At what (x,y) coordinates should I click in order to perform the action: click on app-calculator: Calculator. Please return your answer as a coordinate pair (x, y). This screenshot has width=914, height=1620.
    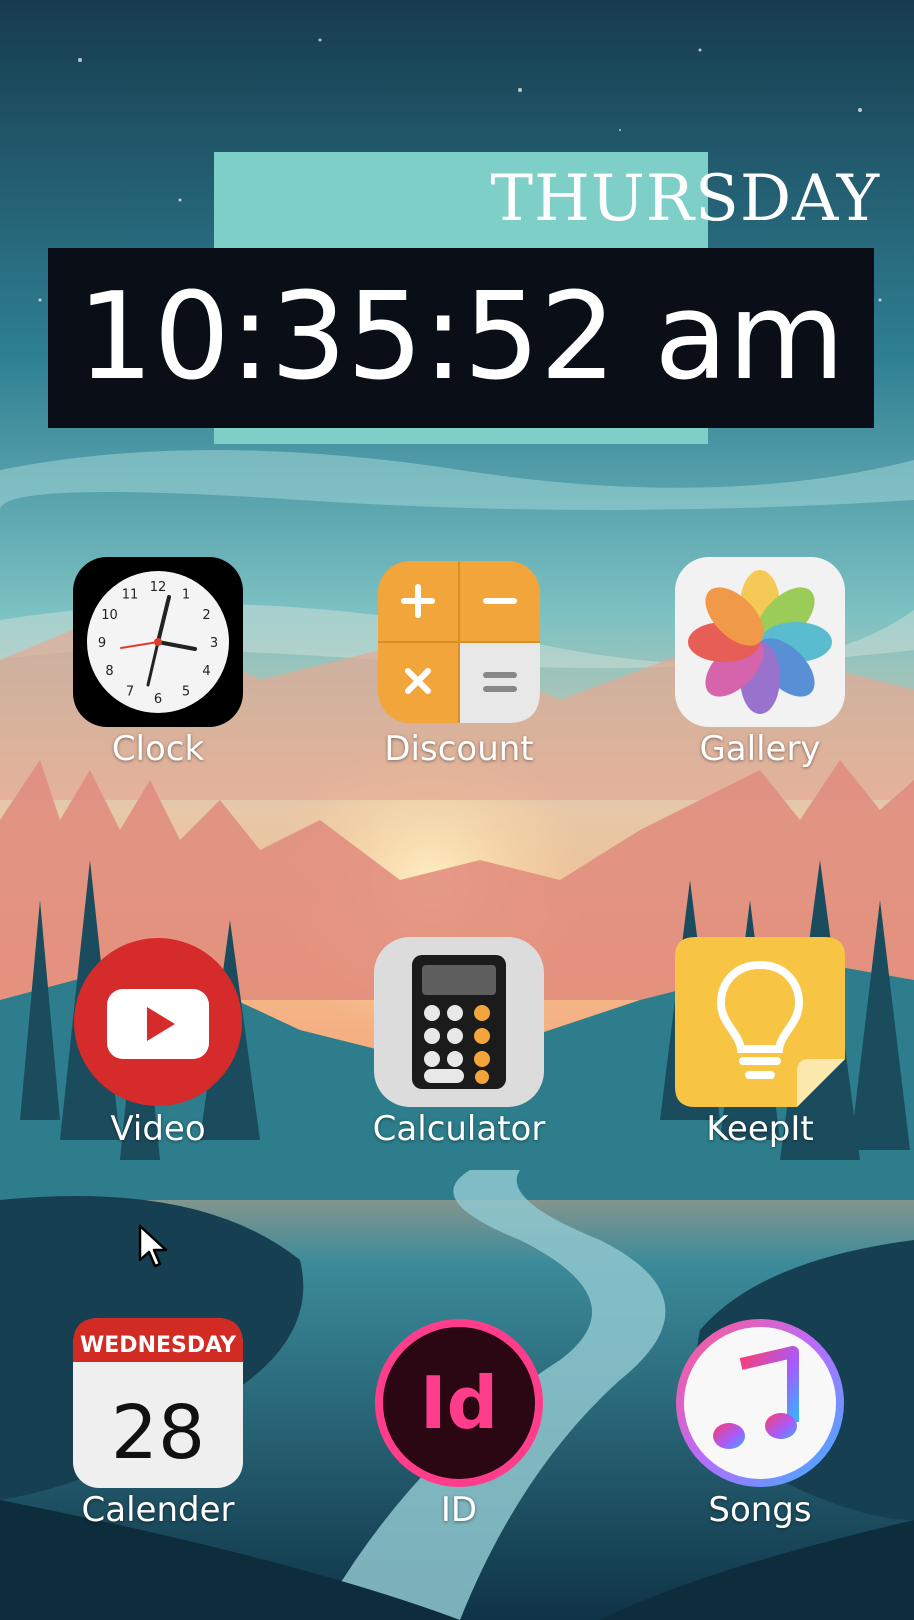
    Looking at the image, I should click on (444, 1067).